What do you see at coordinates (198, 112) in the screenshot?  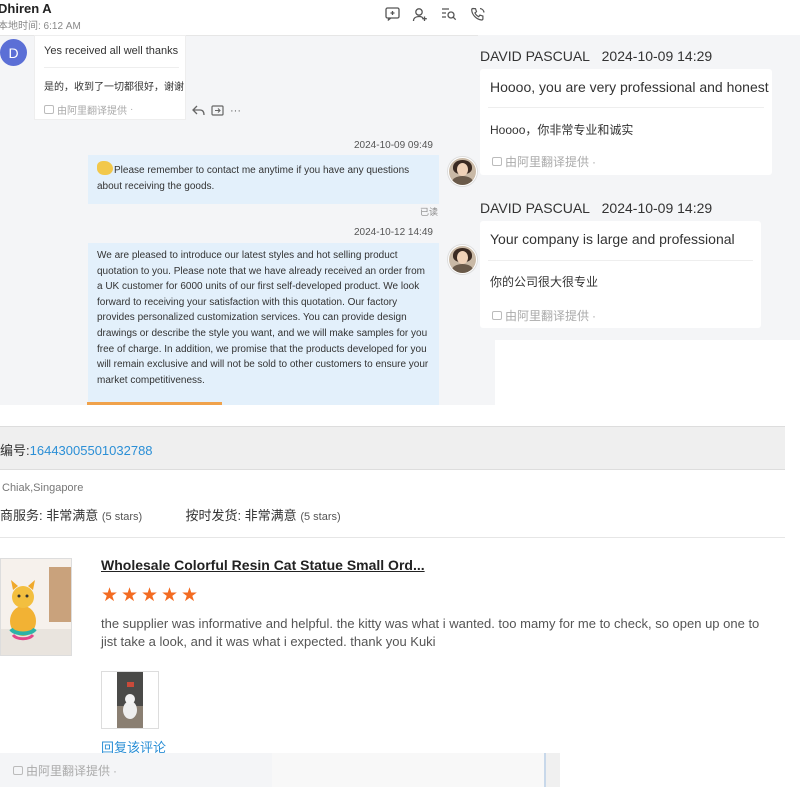 I see `reply-icon` at bounding box center [198, 112].